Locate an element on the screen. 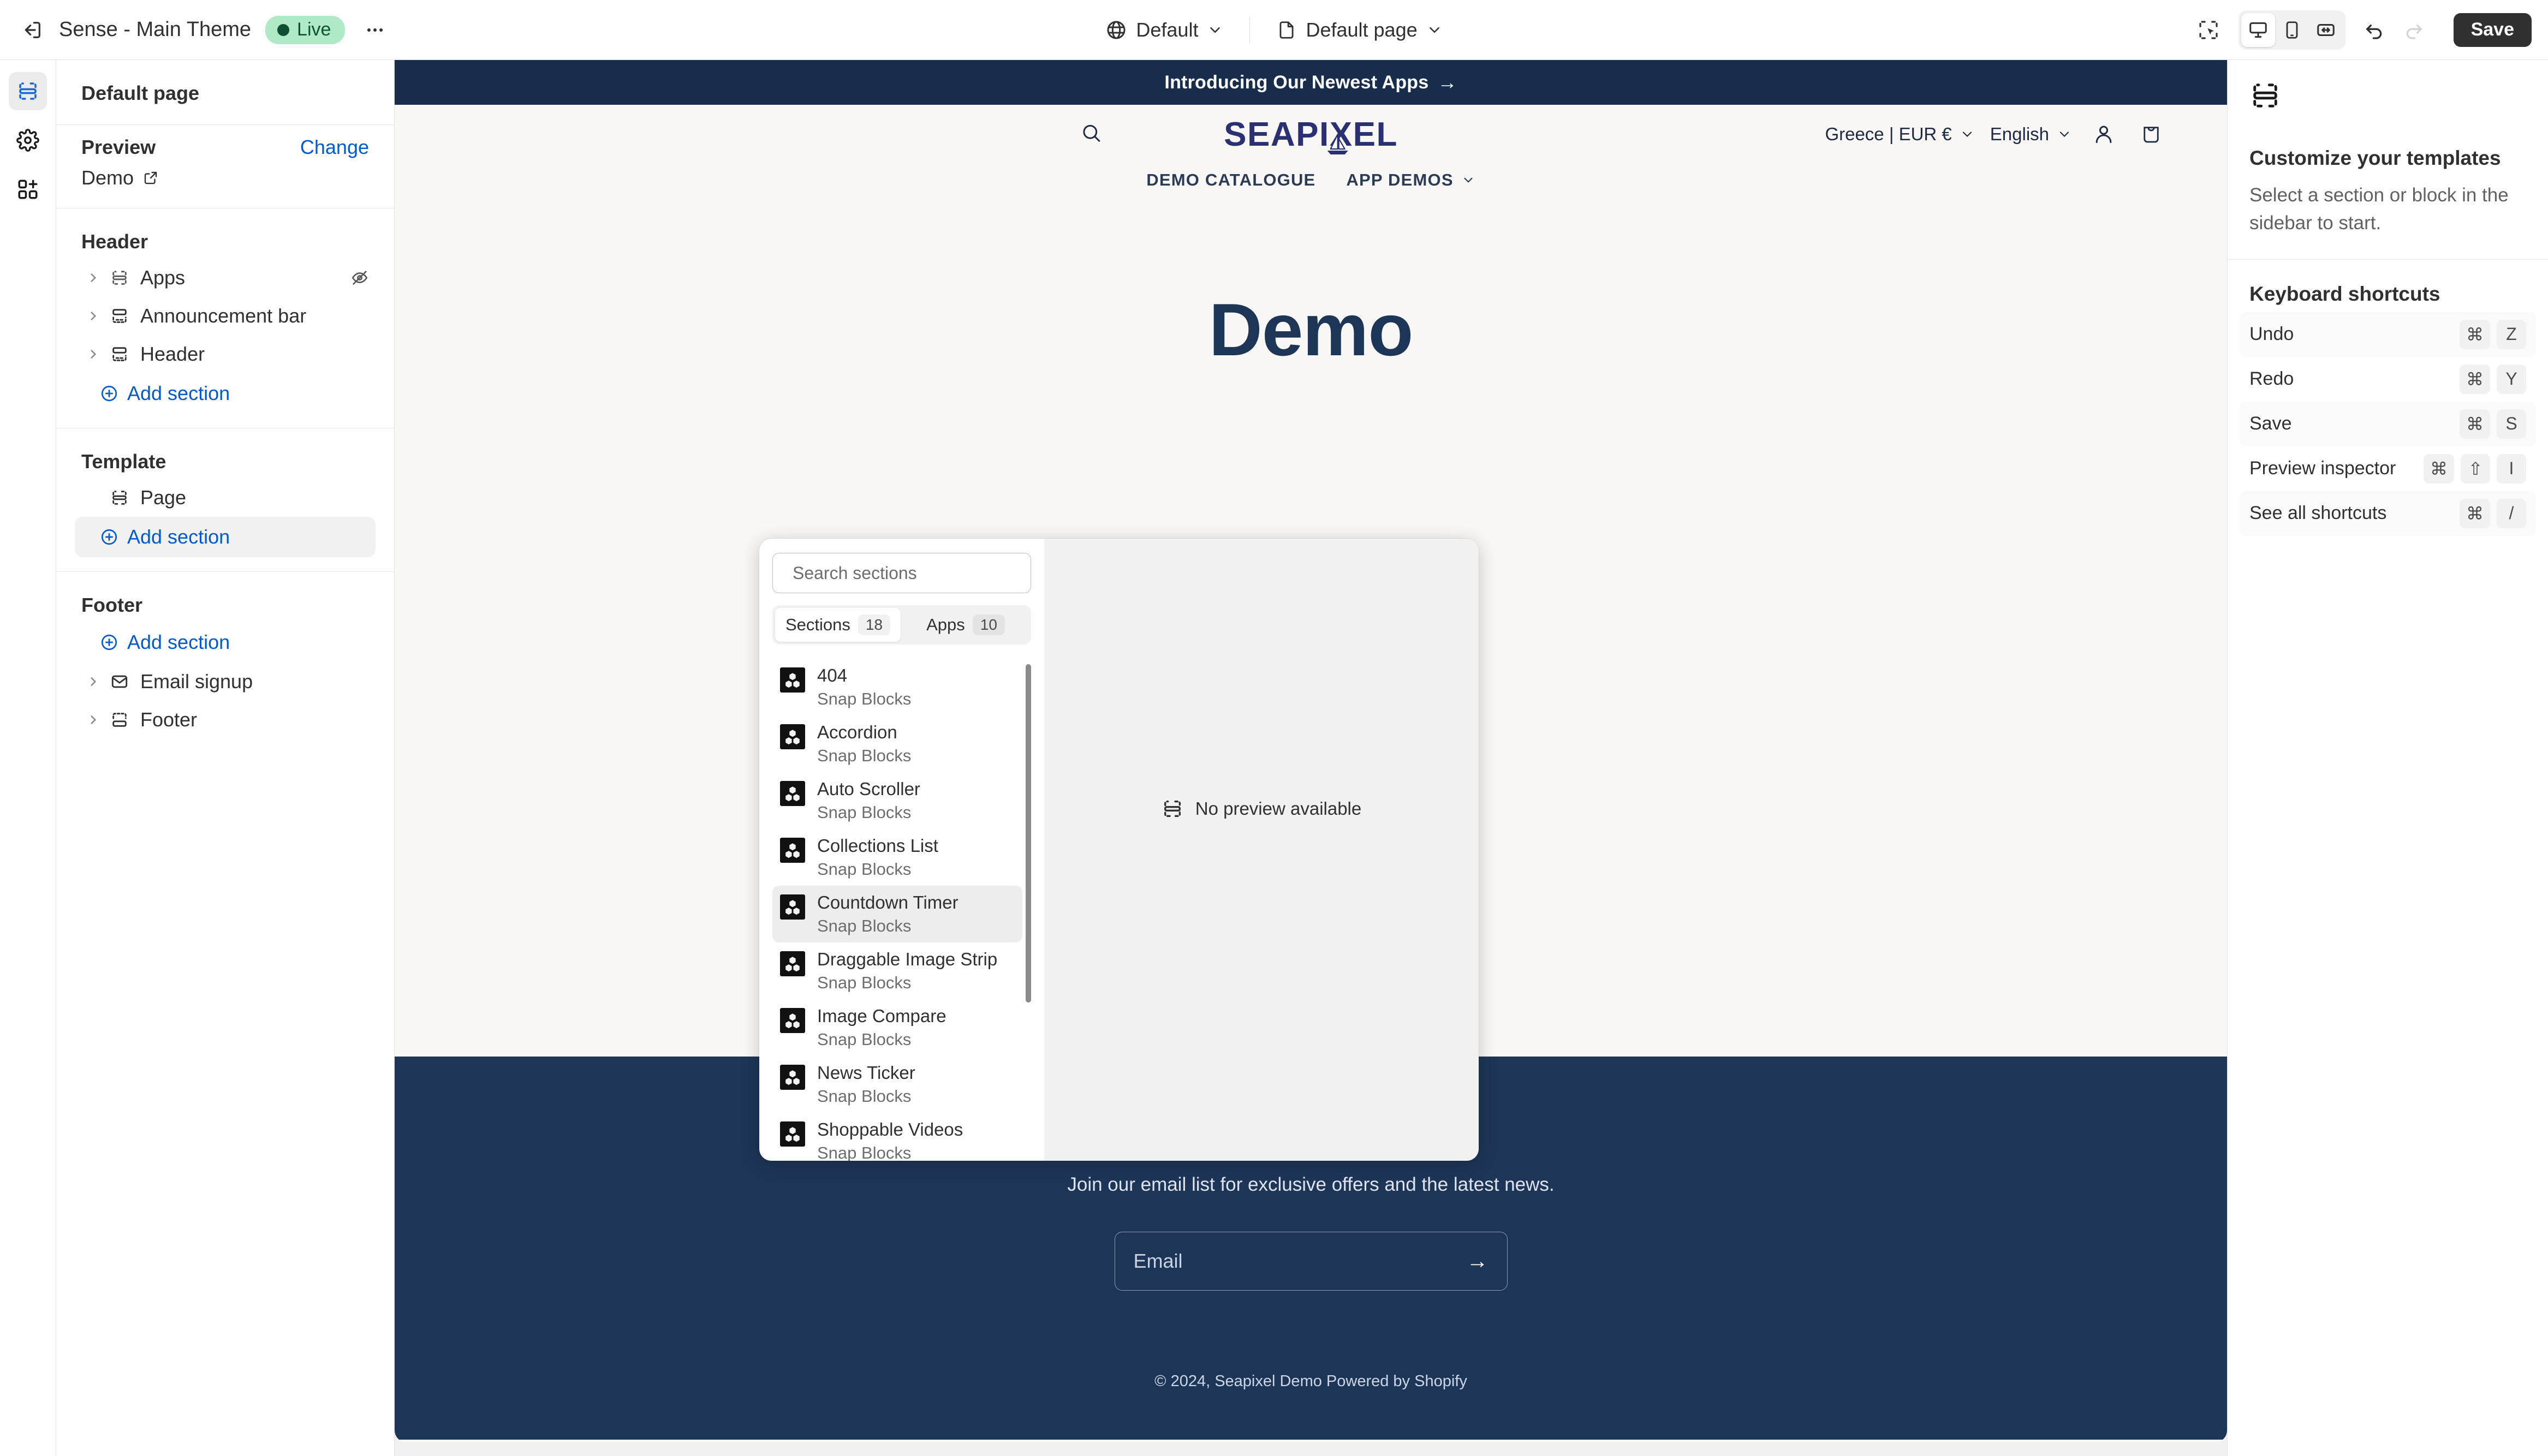 This screenshot has height=1456, width=2548. change-preview-link: Change is located at coordinates (334, 147).